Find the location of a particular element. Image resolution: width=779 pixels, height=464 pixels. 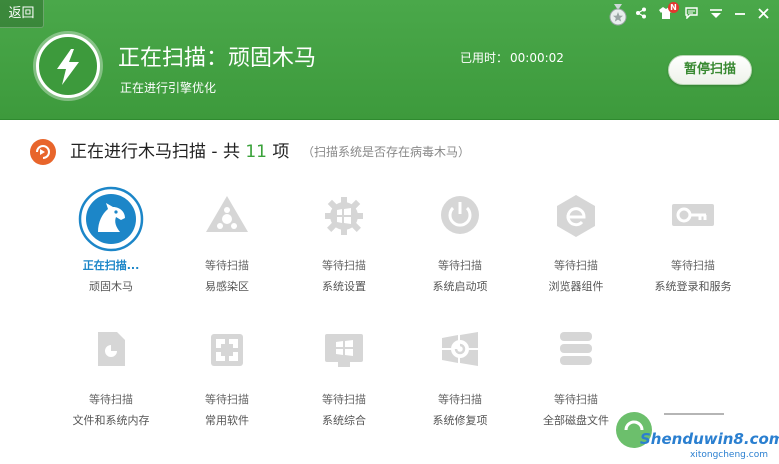

elapsed-value: 00:00:02 is located at coordinates (537, 58).